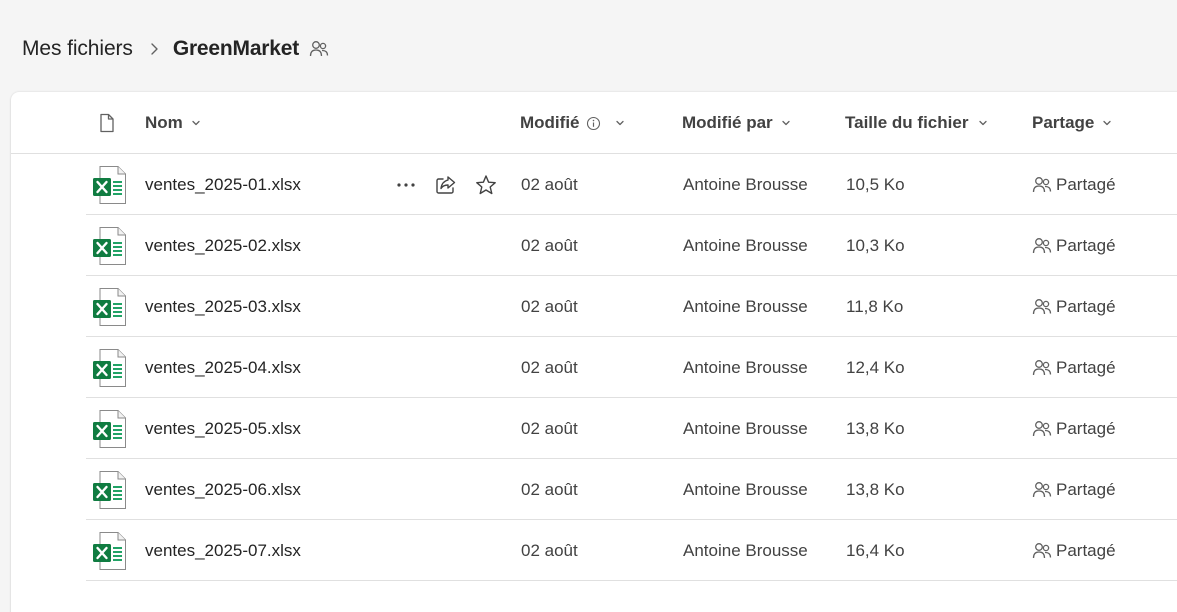 The width and height of the screenshot is (1177, 612). Describe the element at coordinates (875, 367) in the screenshot. I see `file-size: 12,4 Ko` at that location.